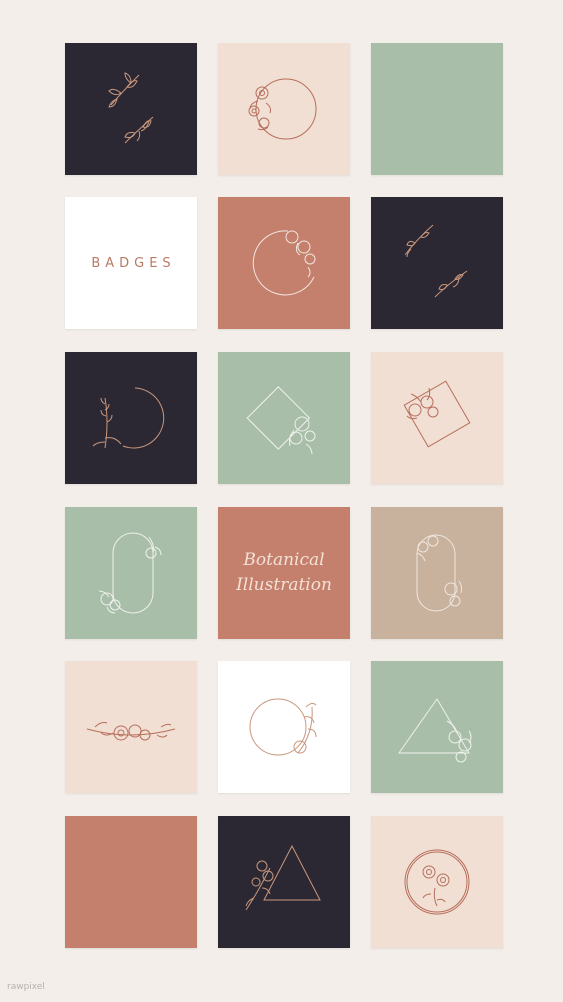  I want to click on tile-sage-plain, so click(437, 109).